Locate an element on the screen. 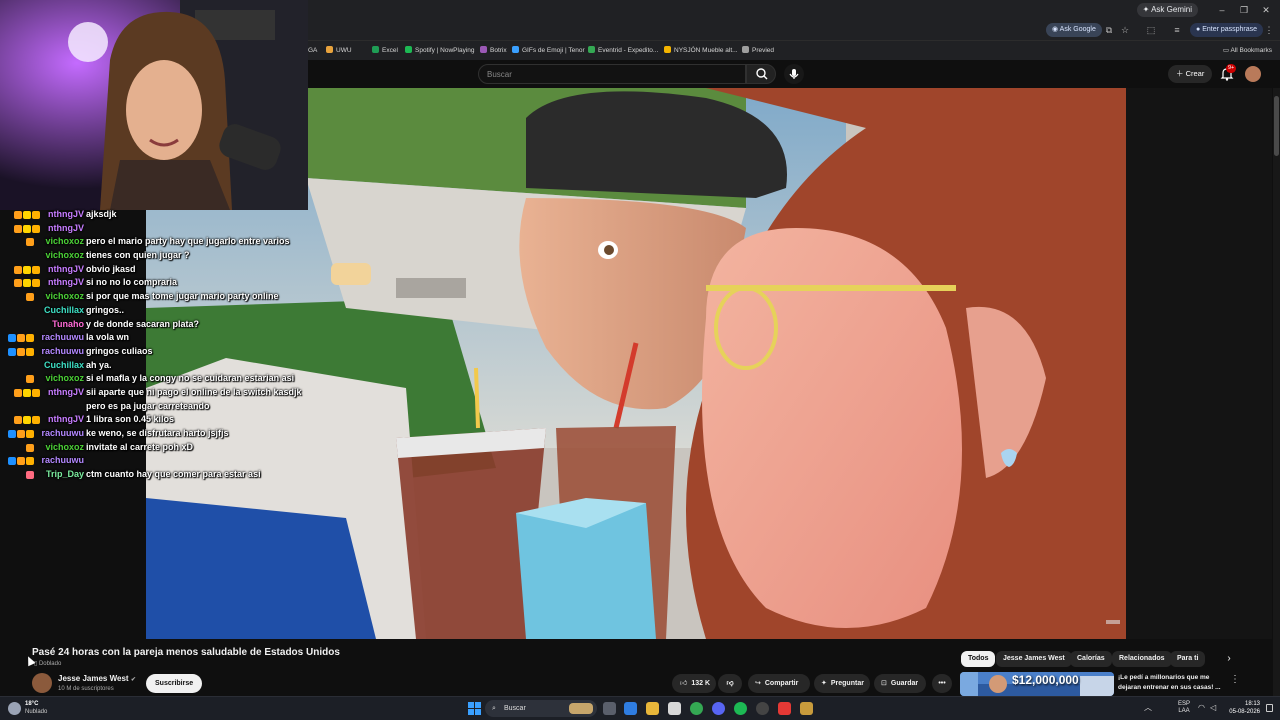 The width and height of the screenshot is (1280, 720). bookmark-item: GIFs de Emoji | Tenor is located at coordinates (548, 51).